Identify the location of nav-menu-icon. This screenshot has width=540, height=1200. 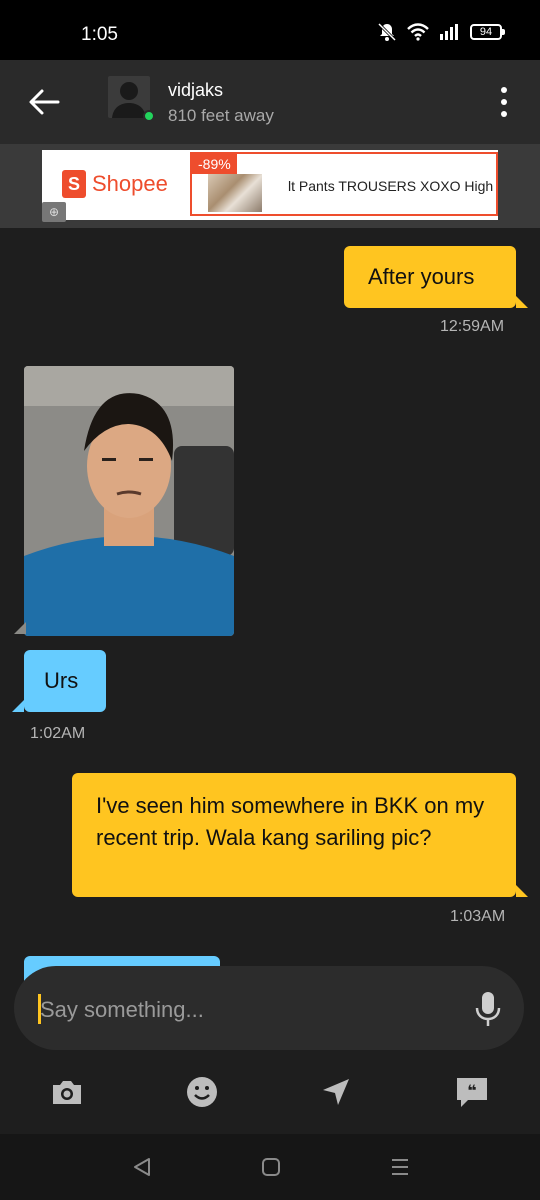
(400, 1167).